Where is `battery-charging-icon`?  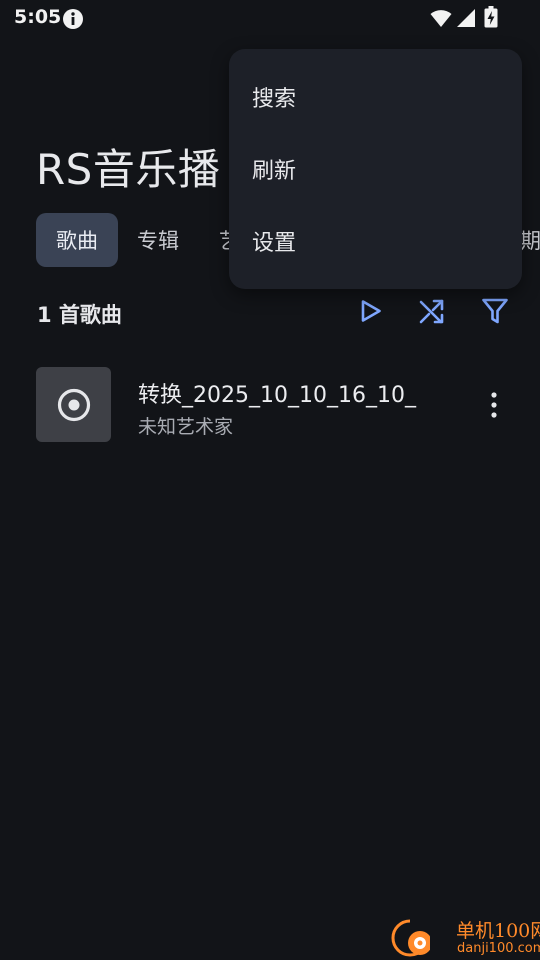 battery-charging-icon is located at coordinates (491, 17).